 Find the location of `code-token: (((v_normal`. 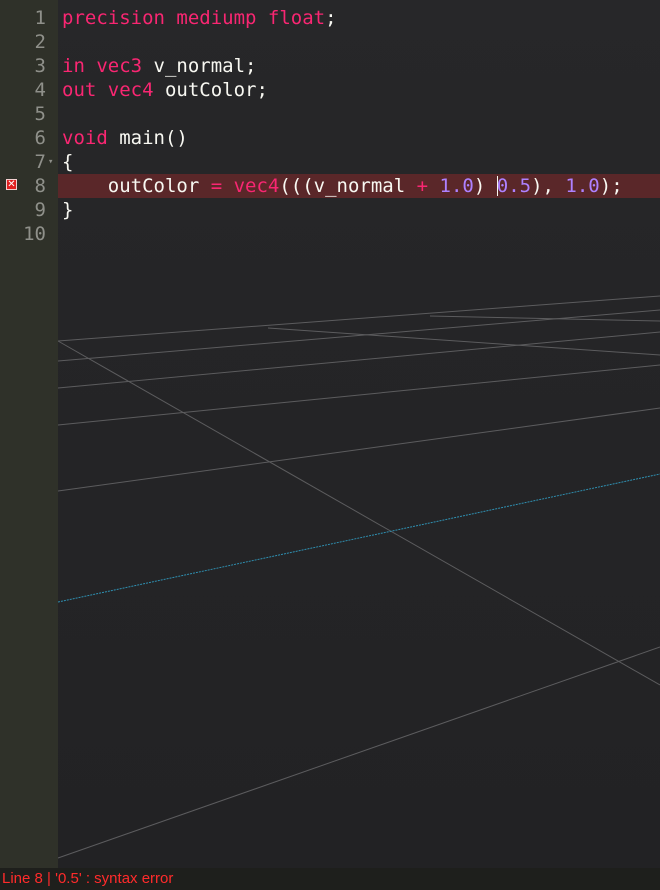

code-token: (((v_normal is located at coordinates (348, 186).